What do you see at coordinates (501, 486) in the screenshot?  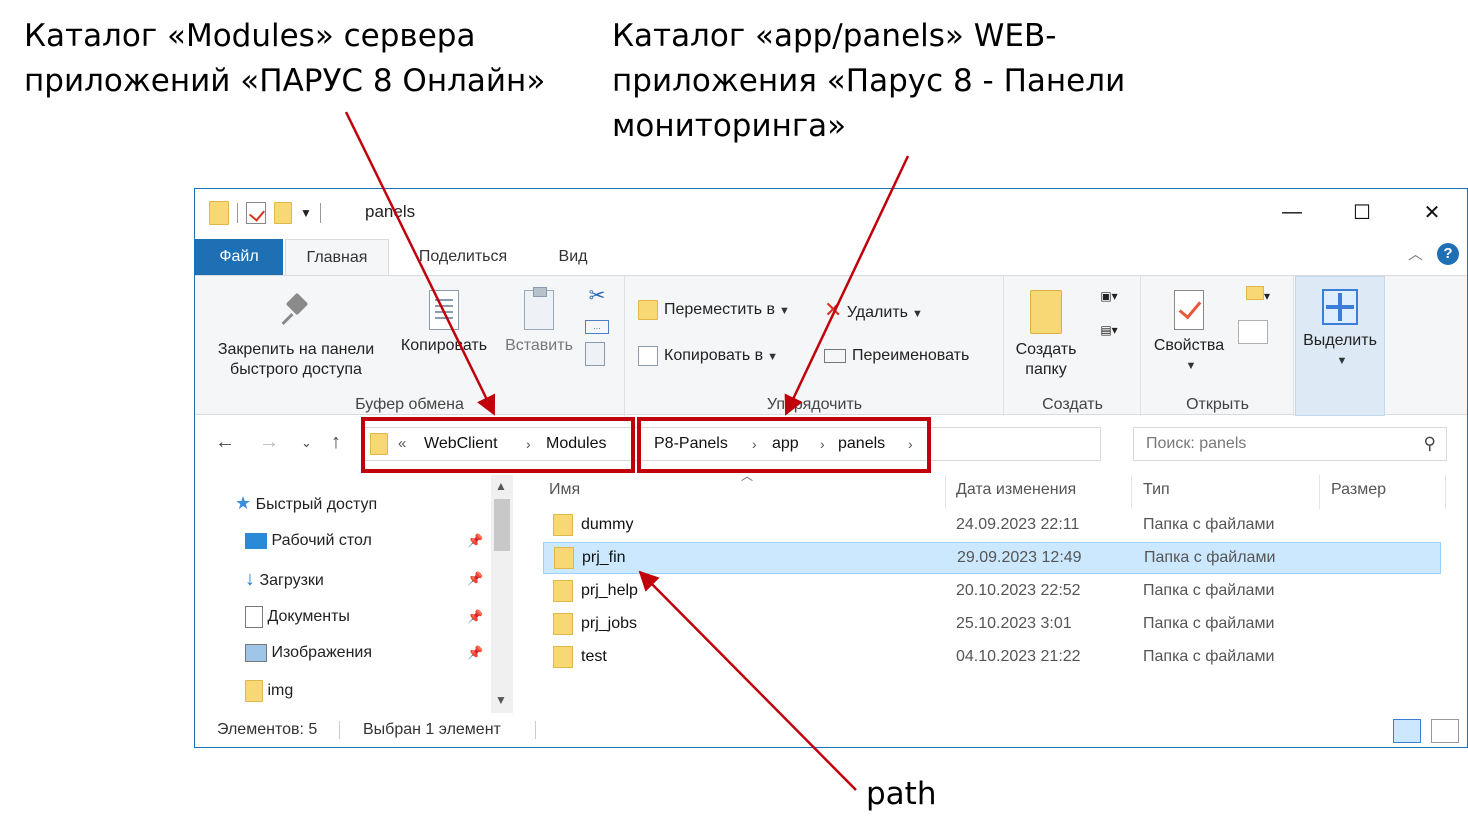 I see `scroll-up-icon: ▲` at bounding box center [501, 486].